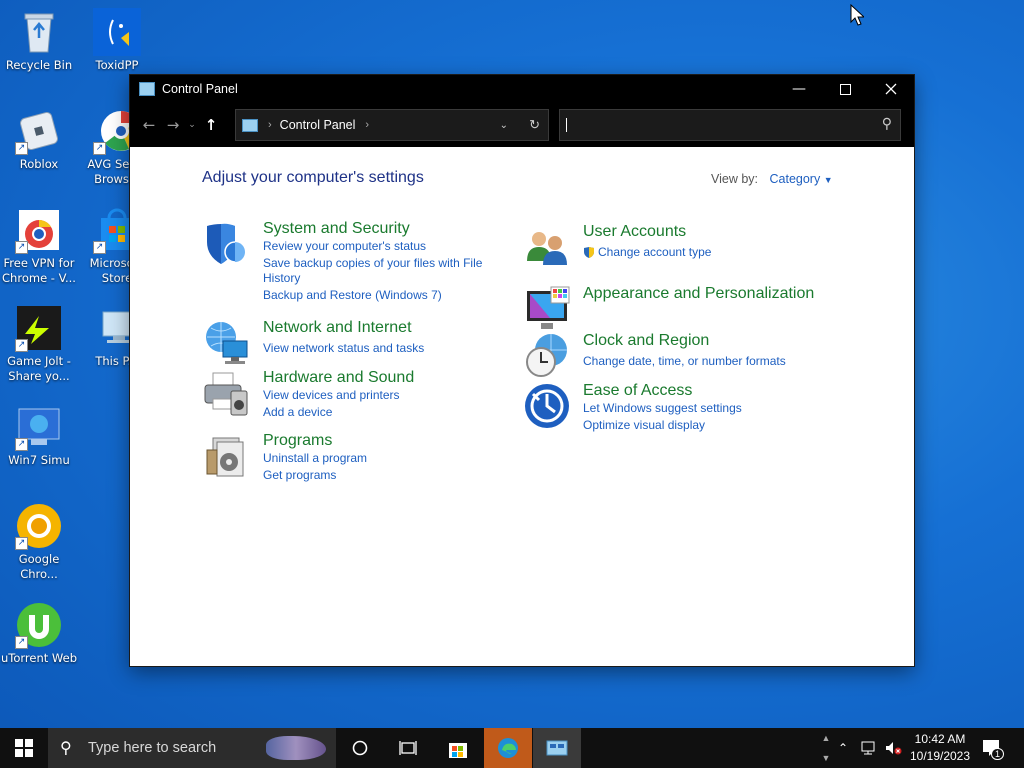 Image resolution: width=1024 pixels, height=768 pixels. I want to click on taskbar-search-box: ⚲ Type here to search, so click(192, 748).